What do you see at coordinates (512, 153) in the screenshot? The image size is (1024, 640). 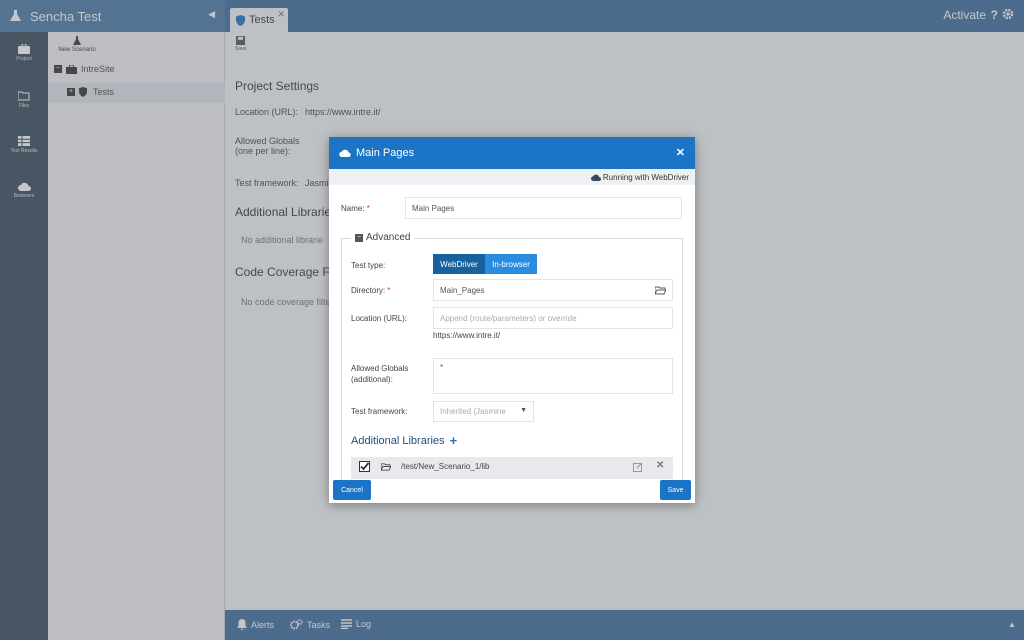 I see `dialog-header: Main Pages ✕` at bounding box center [512, 153].